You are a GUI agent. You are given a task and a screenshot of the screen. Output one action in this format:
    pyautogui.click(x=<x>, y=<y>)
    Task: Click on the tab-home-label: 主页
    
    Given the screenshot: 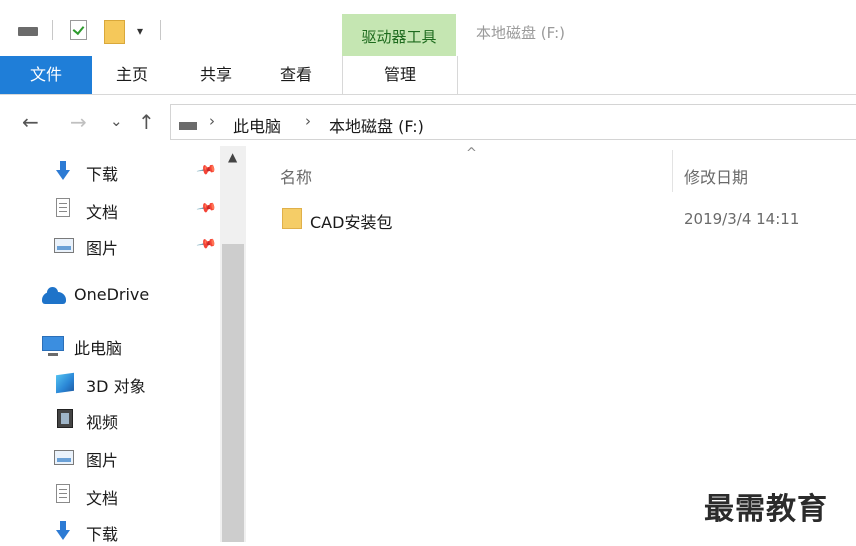 What is the action you would take?
    pyautogui.click(x=131, y=74)
    